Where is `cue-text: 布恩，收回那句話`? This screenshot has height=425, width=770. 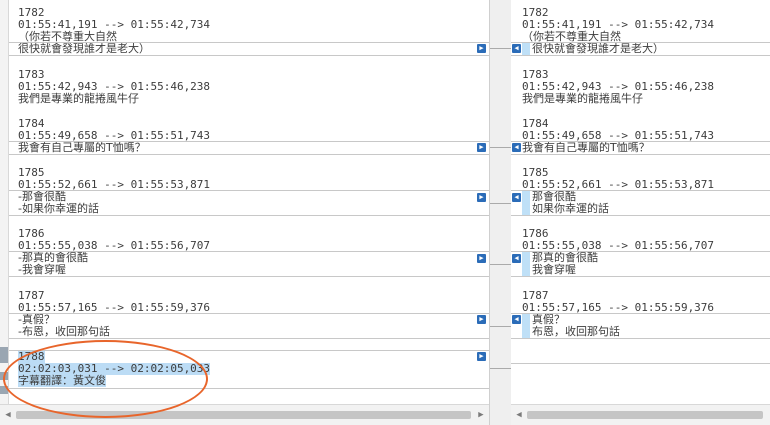 cue-text: 布恩，收回那句話 is located at coordinates (576, 331).